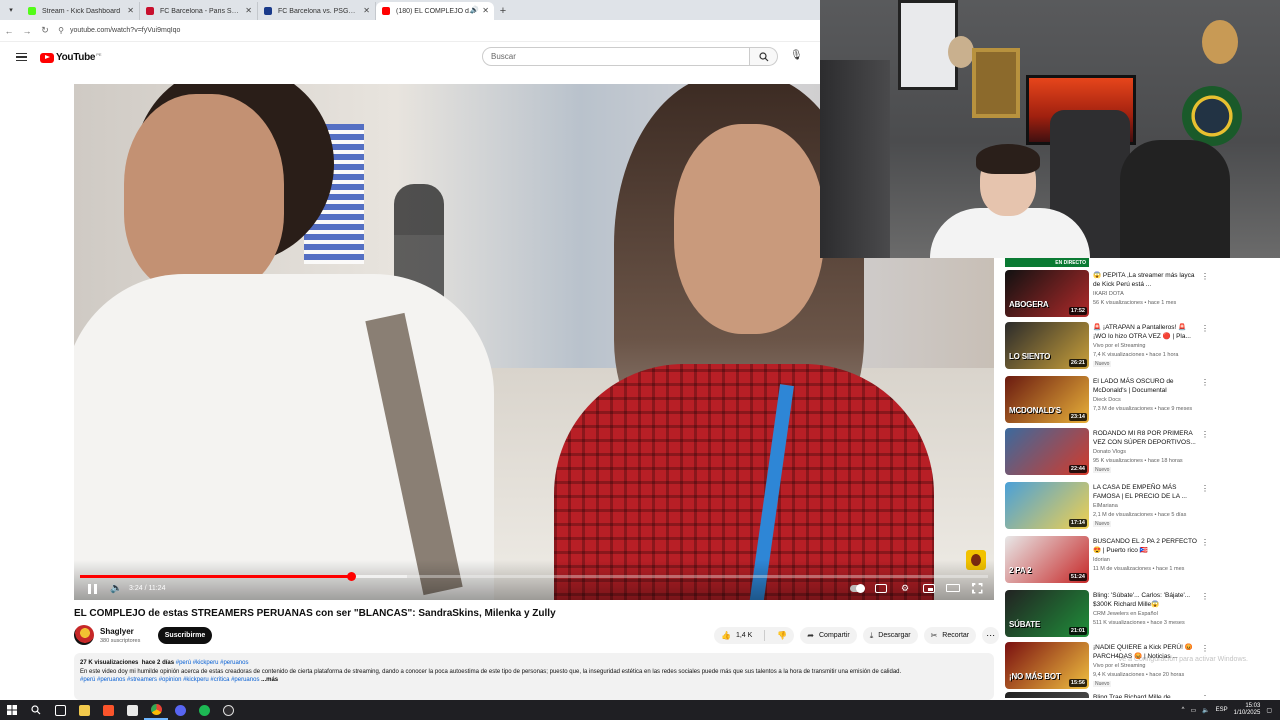 The image size is (1280, 720). I want to click on download-button: ⤓ Descargar, so click(890, 635).